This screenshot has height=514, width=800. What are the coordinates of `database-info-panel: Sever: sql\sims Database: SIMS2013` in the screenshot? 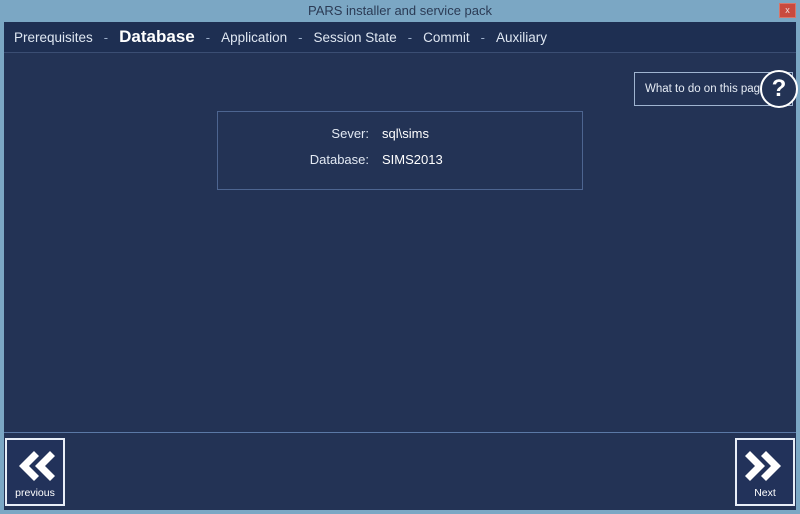 It's located at (400, 150).